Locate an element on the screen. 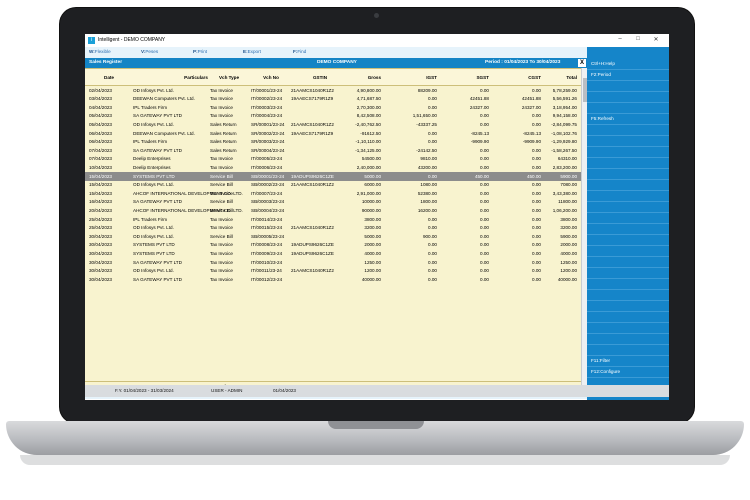 Image resolution: width=750 pixels, height=500 pixels. cell-total: 64310.00 is located at coordinates (567, 159).